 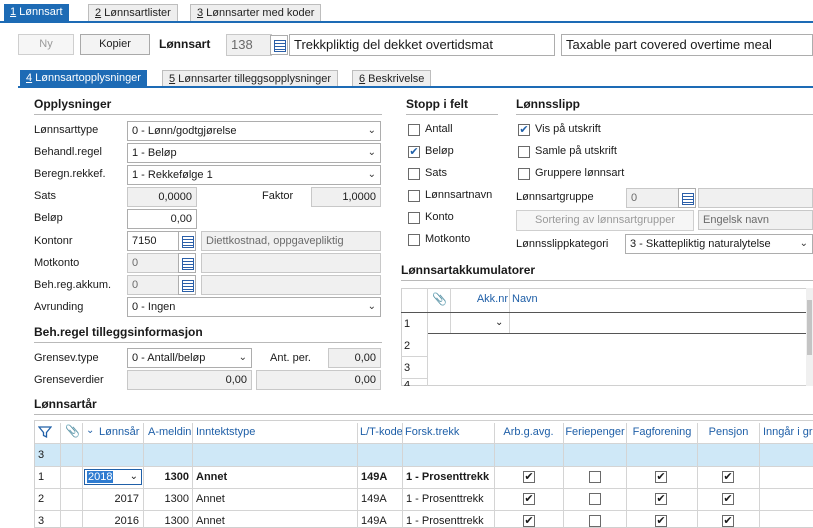 I want to click on name-column-header: Navn, so click(x=525, y=299).